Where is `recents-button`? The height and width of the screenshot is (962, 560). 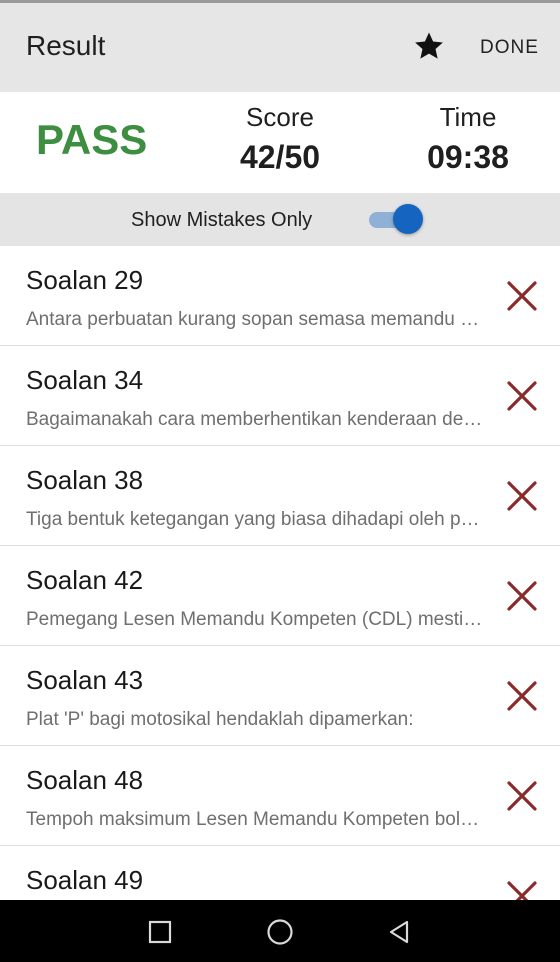 recents-button is located at coordinates (160, 932).